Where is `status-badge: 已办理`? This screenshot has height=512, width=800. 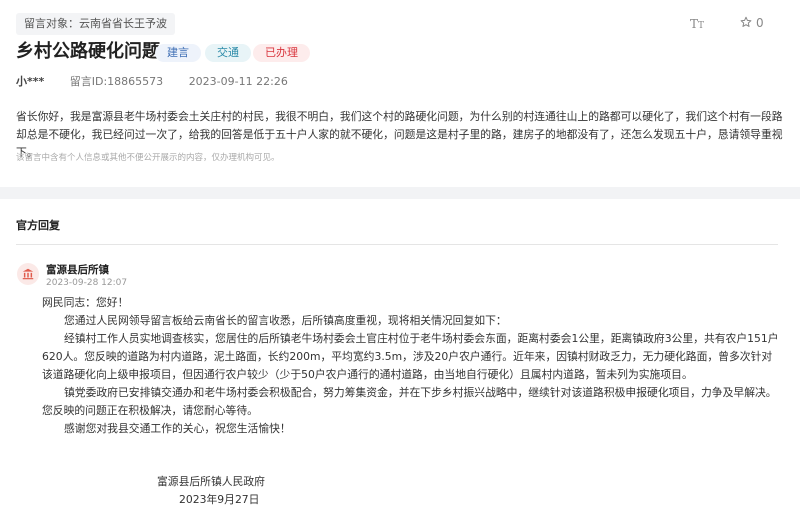
status-badge: 已办理 is located at coordinates (281, 53).